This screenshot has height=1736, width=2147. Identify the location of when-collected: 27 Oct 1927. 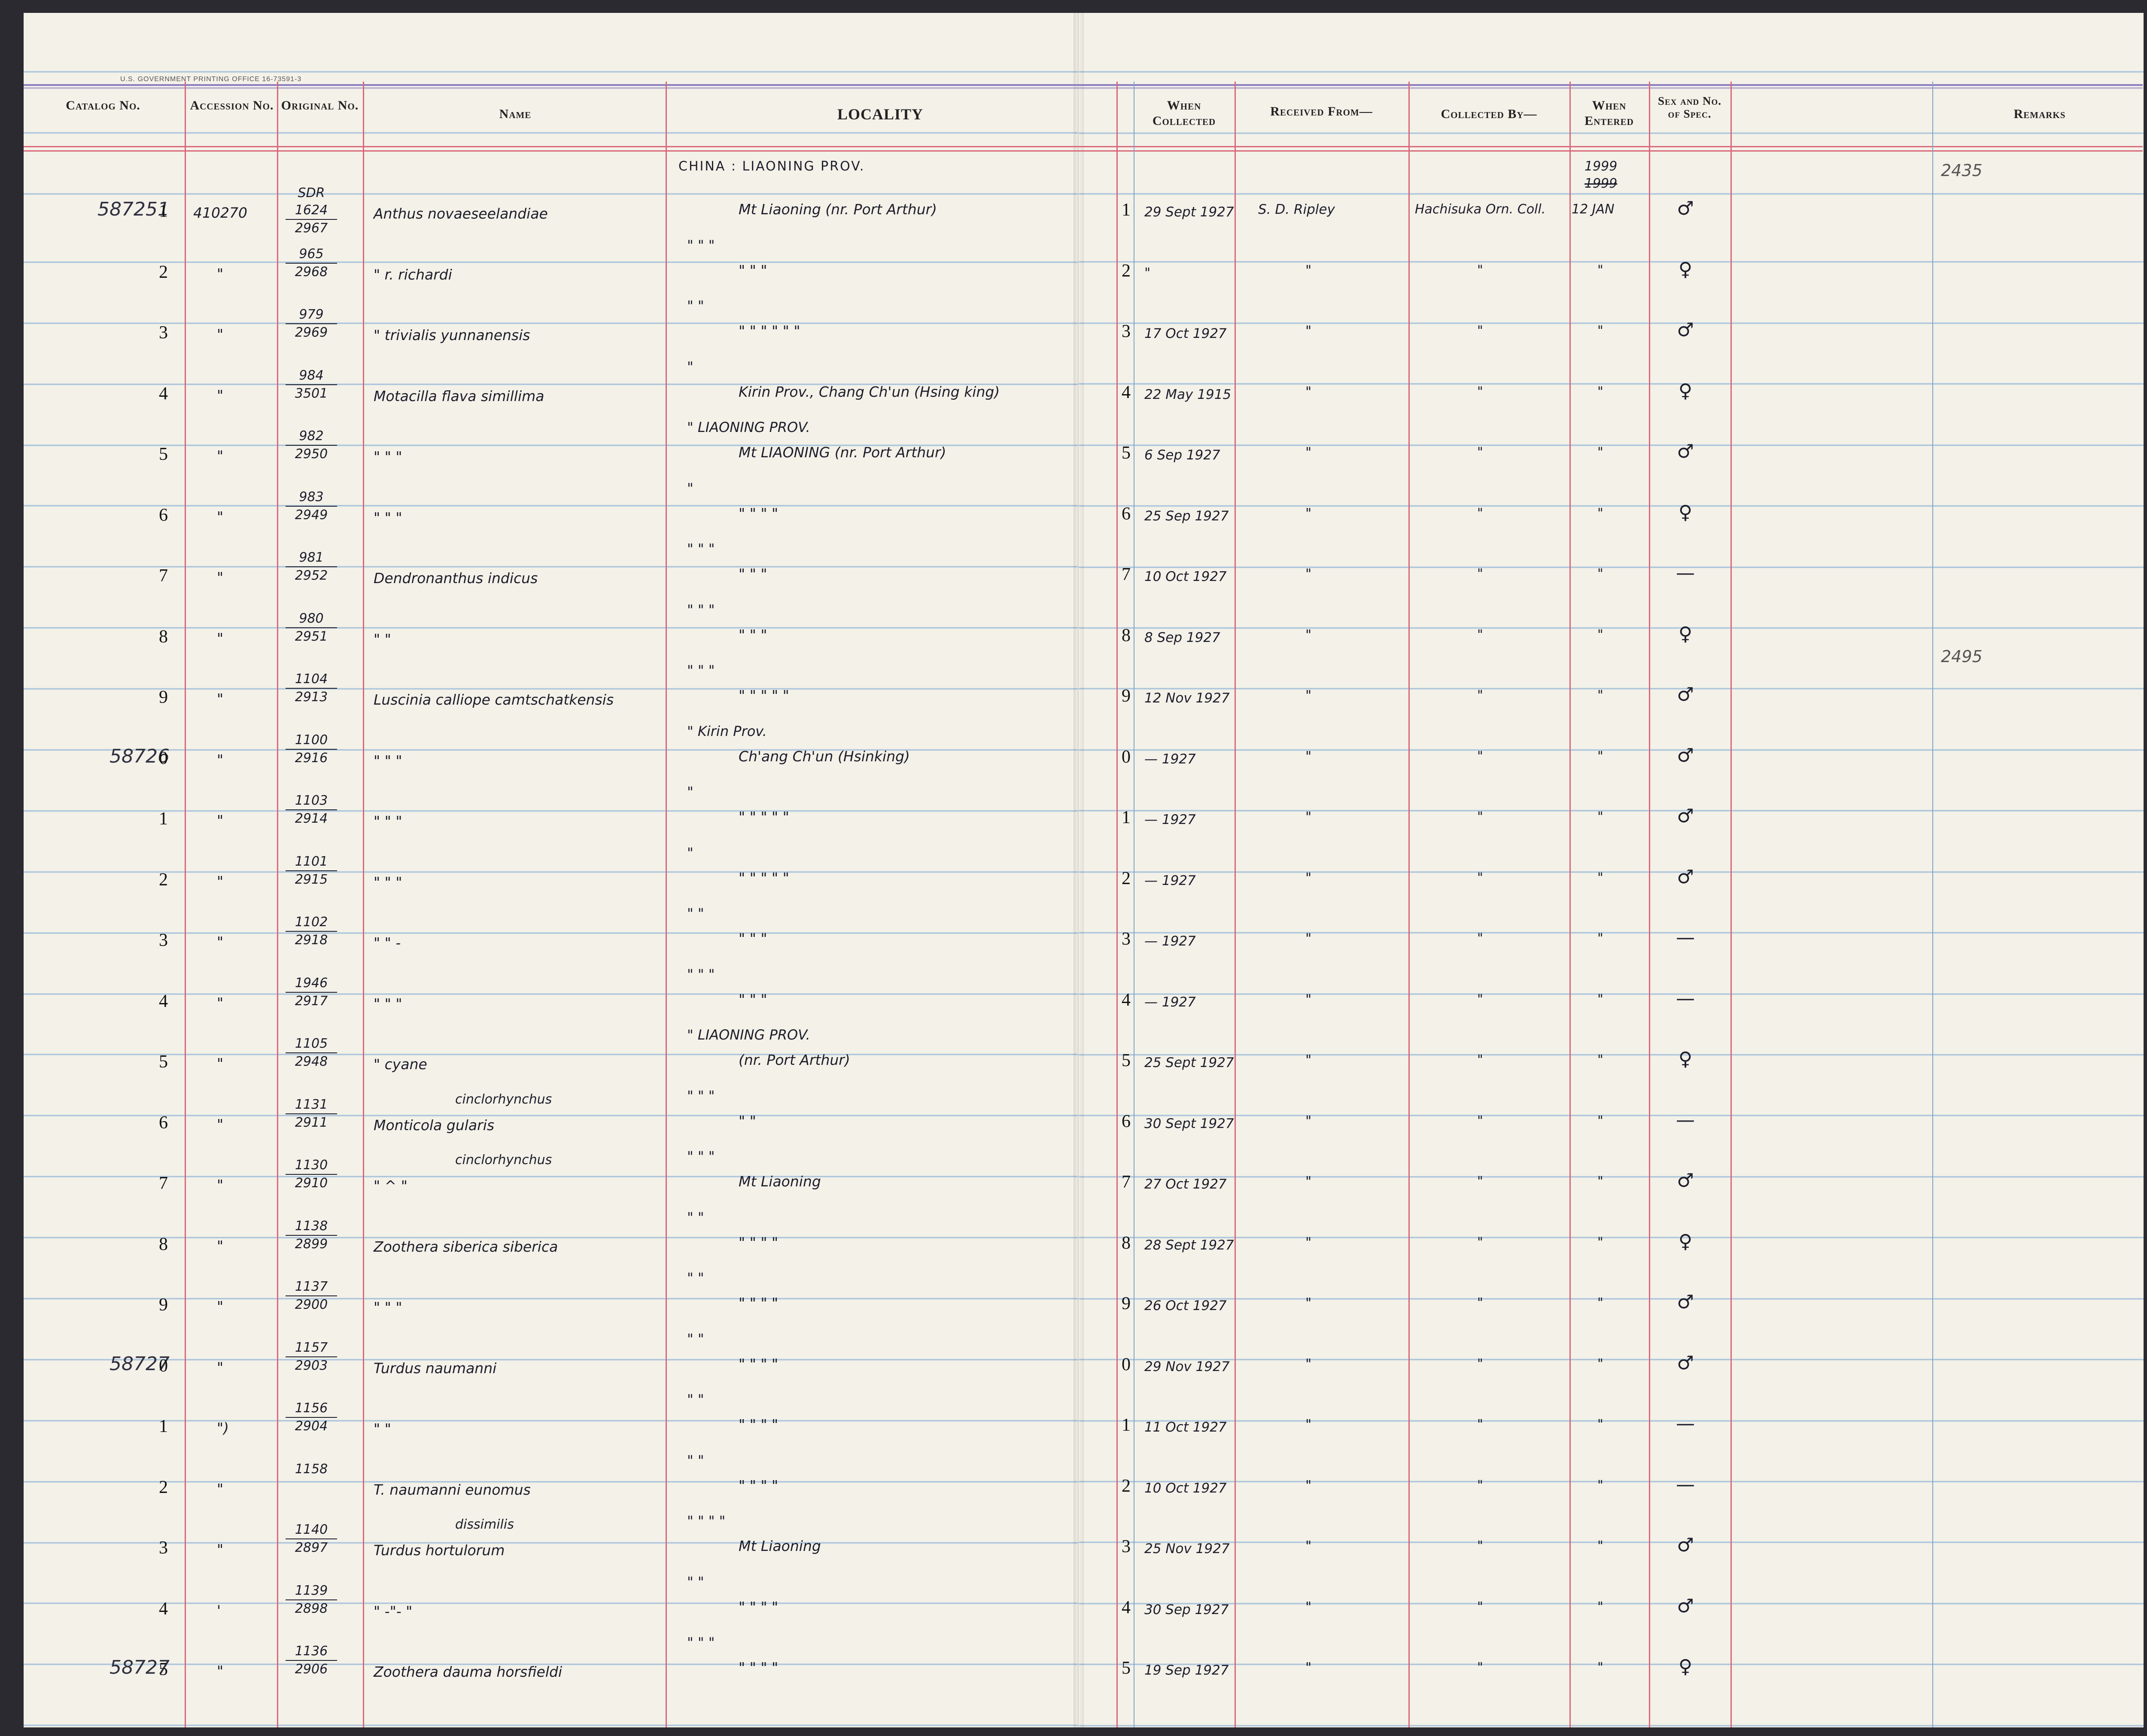
(1185, 1184).